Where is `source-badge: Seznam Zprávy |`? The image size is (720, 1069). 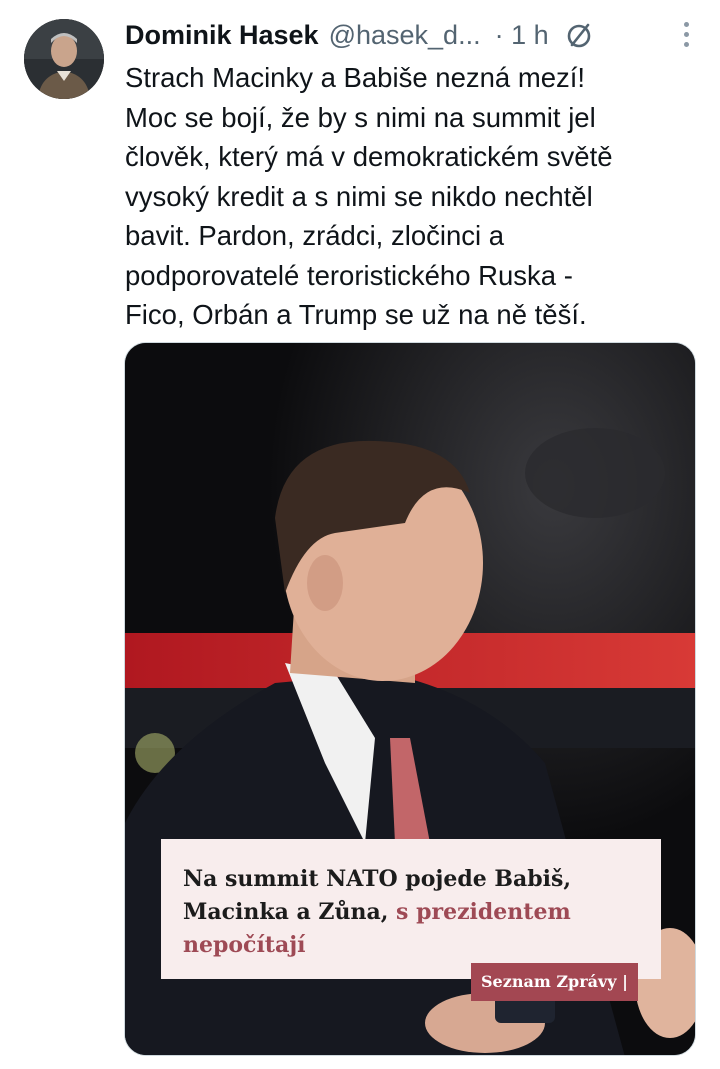
source-badge: Seznam Zprávy | is located at coordinates (554, 982).